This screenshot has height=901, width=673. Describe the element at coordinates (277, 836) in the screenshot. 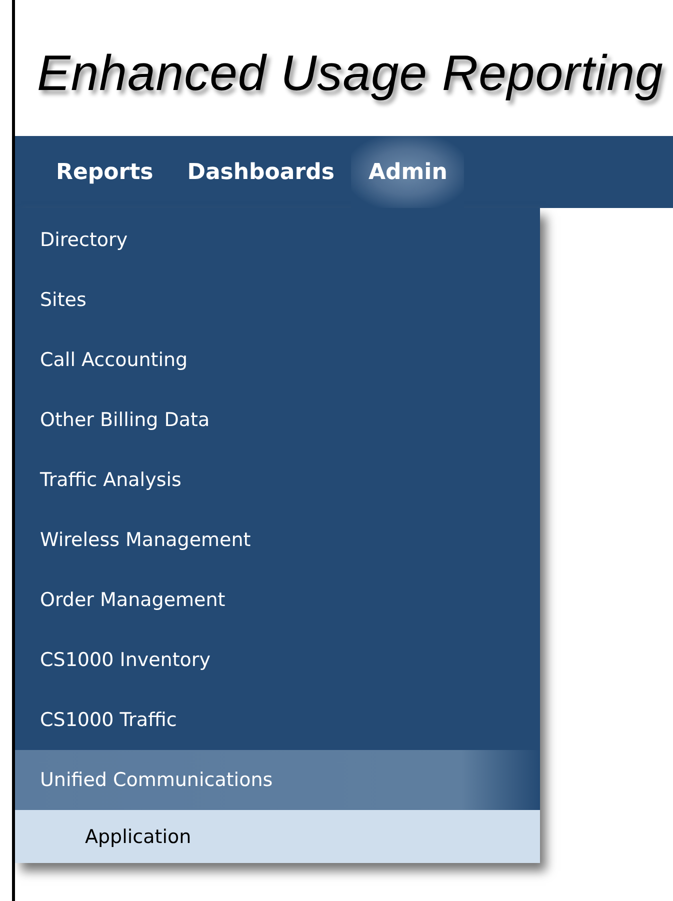

I see `submenu-item: Application` at that location.